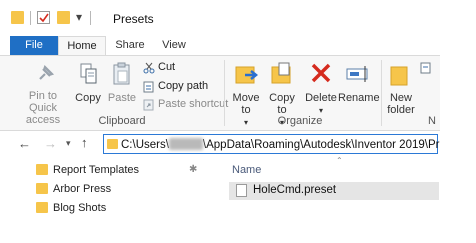 The image size is (476, 243). I want to click on copy-path-icon, so click(148, 87).